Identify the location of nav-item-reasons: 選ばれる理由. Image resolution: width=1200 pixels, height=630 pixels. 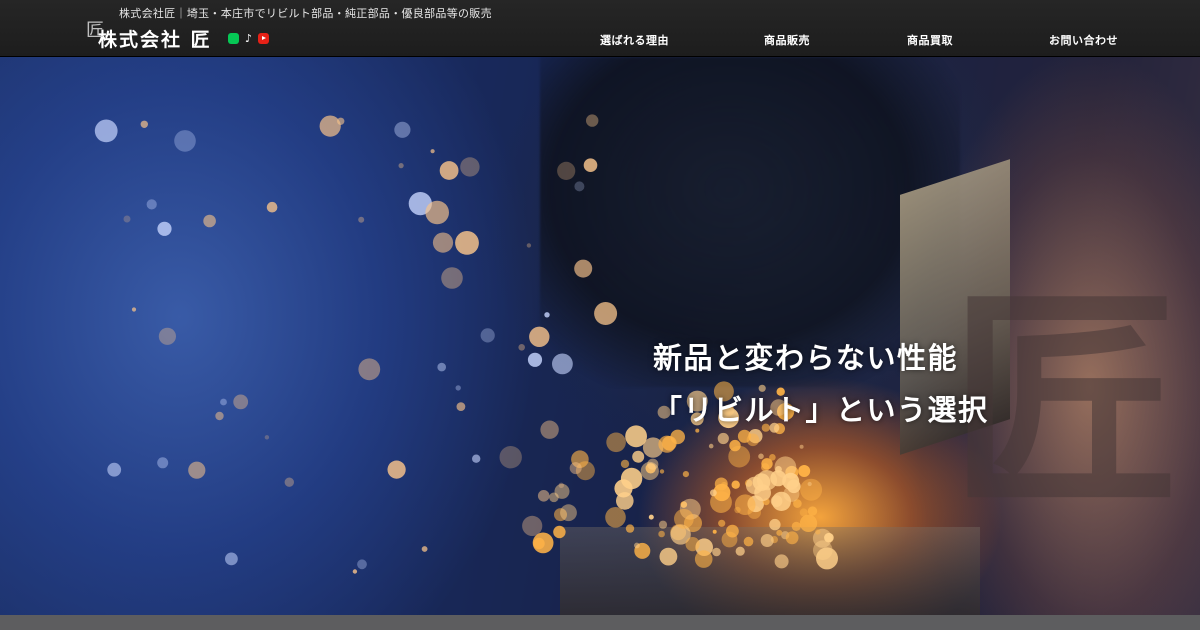
(634, 40).